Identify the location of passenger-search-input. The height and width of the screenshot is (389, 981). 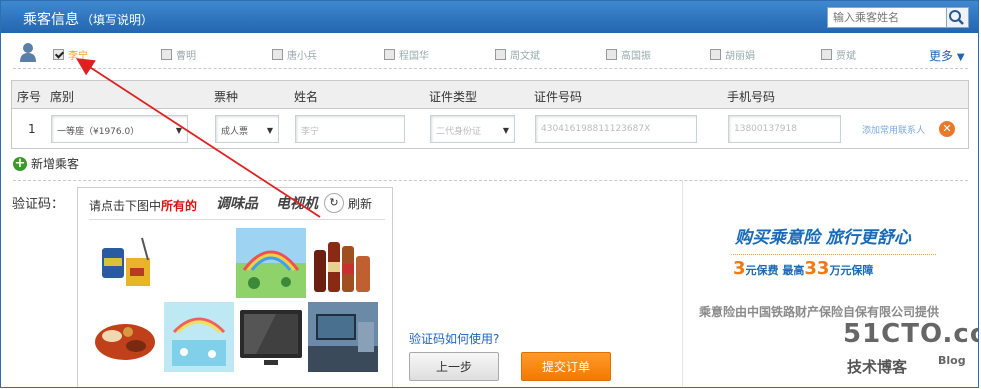
(887, 17).